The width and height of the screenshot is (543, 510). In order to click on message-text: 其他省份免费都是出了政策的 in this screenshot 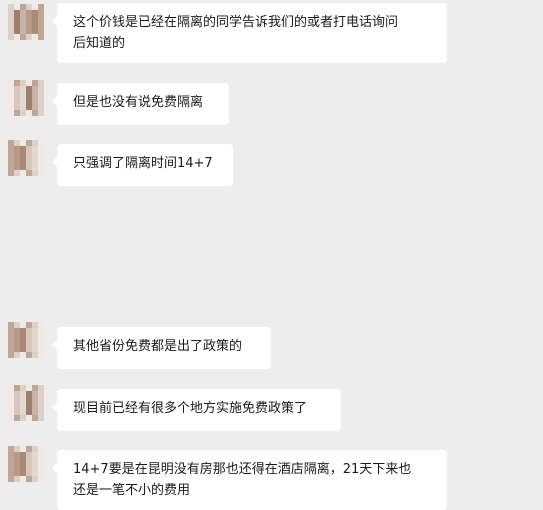, I will do `click(158, 346)`.